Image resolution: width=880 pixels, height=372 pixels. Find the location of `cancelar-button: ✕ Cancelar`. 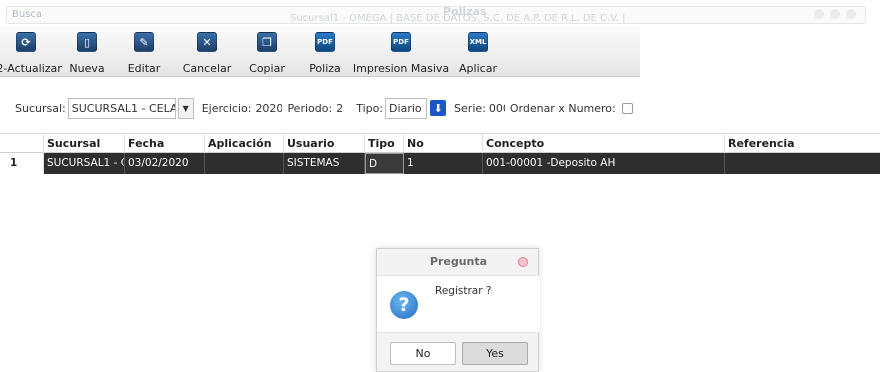

cancelar-button: ✕ Cancelar is located at coordinates (207, 52).